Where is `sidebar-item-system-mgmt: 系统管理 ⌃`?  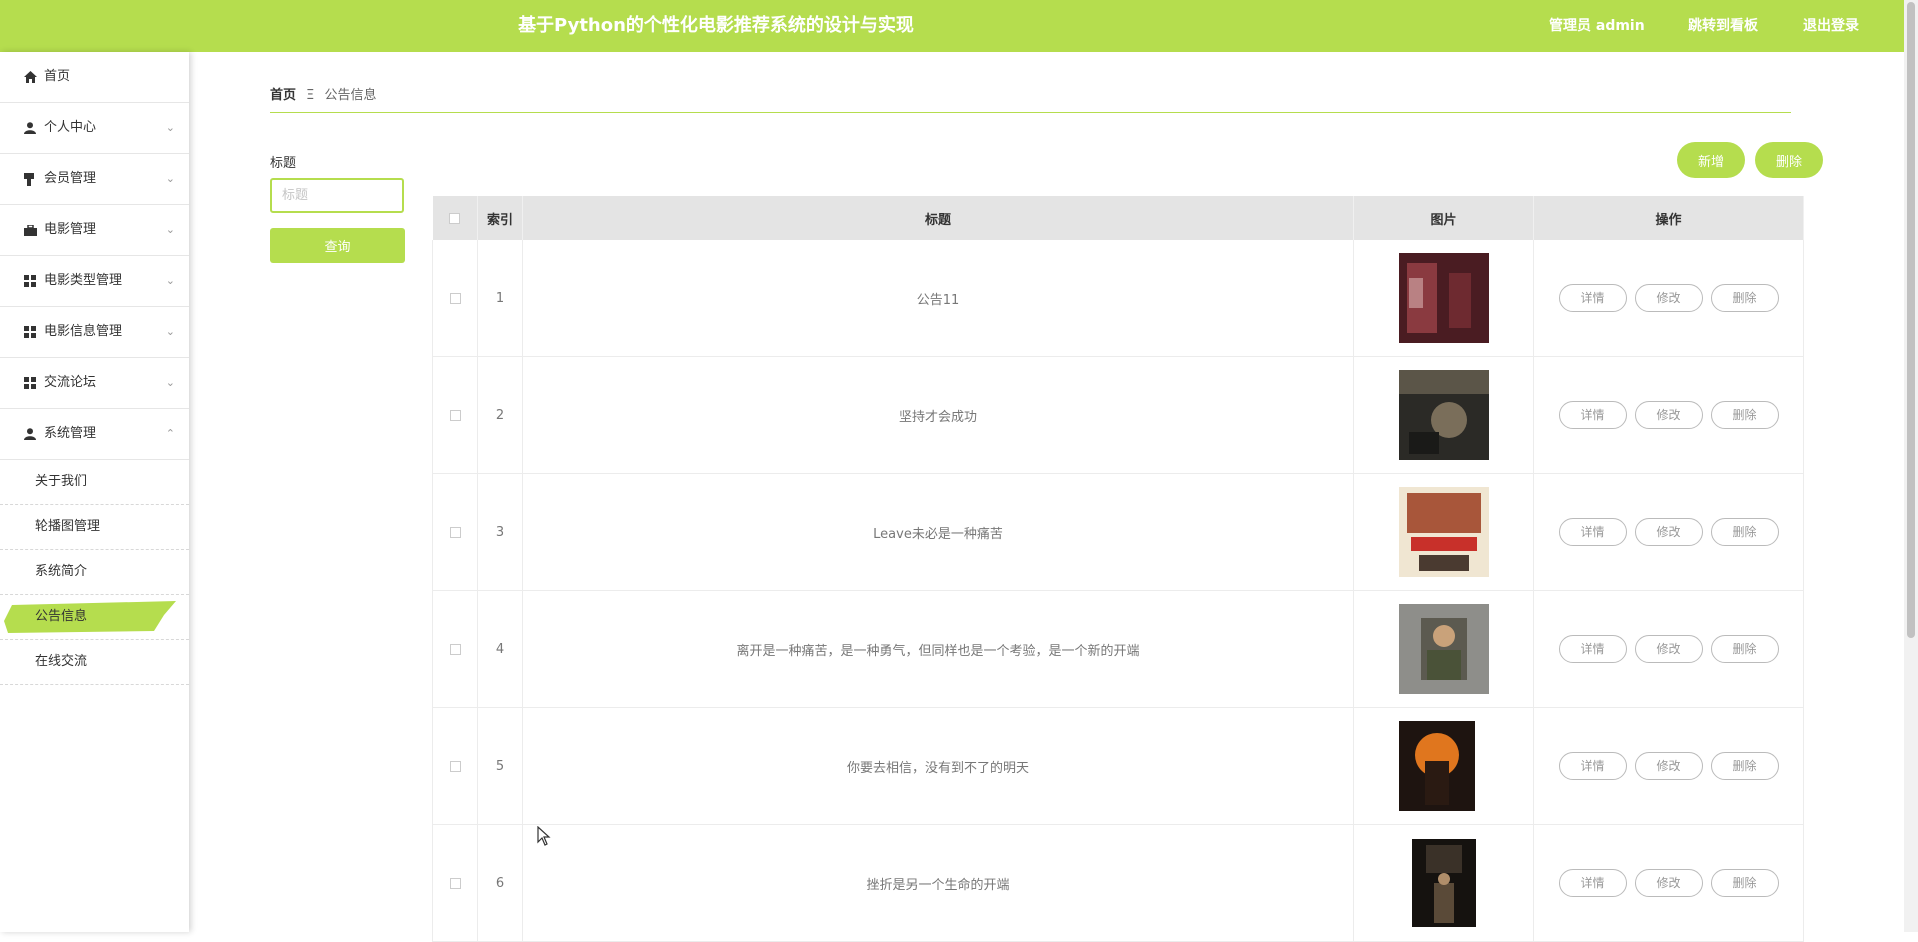
sidebar-item-system-mgmt: 系统管理 ⌃ is located at coordinates (94, 434).